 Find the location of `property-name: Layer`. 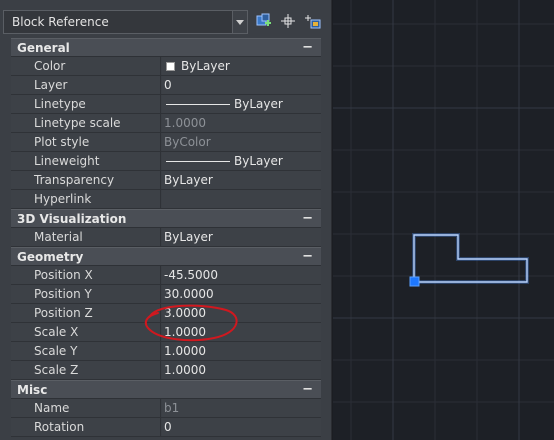

property-name: Layer is located at coordinates (51, 85).